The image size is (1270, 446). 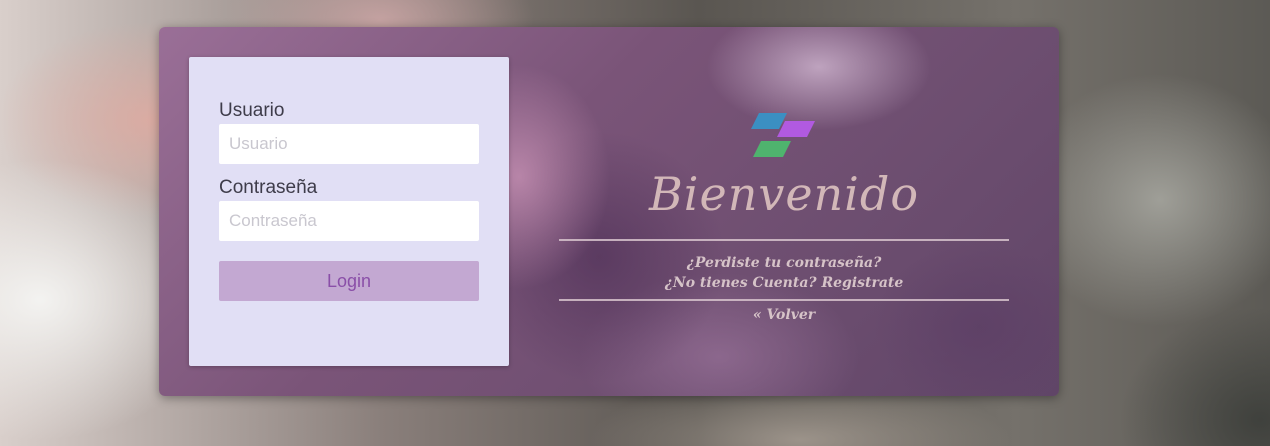 What do you see at coordinates (349, 221) in the screenshot?
I see `password-input` at bounding box center [349, 221].